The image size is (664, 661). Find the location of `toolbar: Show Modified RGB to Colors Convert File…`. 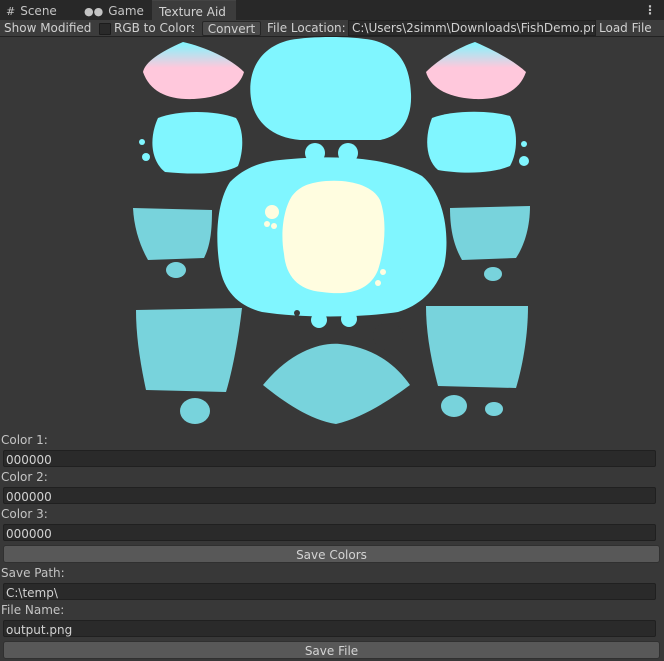

toolbar: Show Modified RGB to Colors Convert File… is located at coordinates (332, 28).